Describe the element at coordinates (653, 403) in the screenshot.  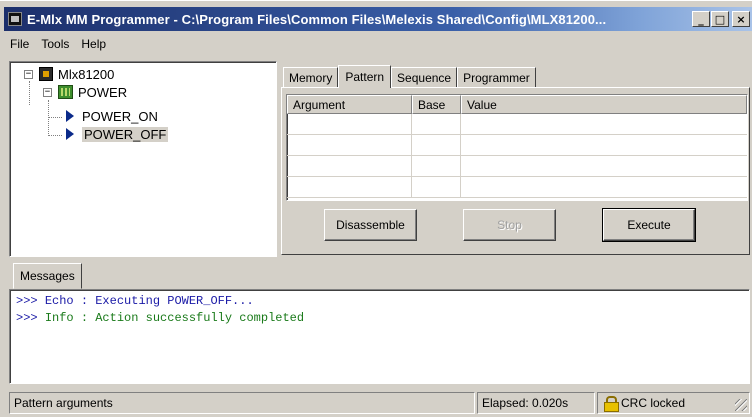
I see `status-crc-label: CRC locked` at that location.